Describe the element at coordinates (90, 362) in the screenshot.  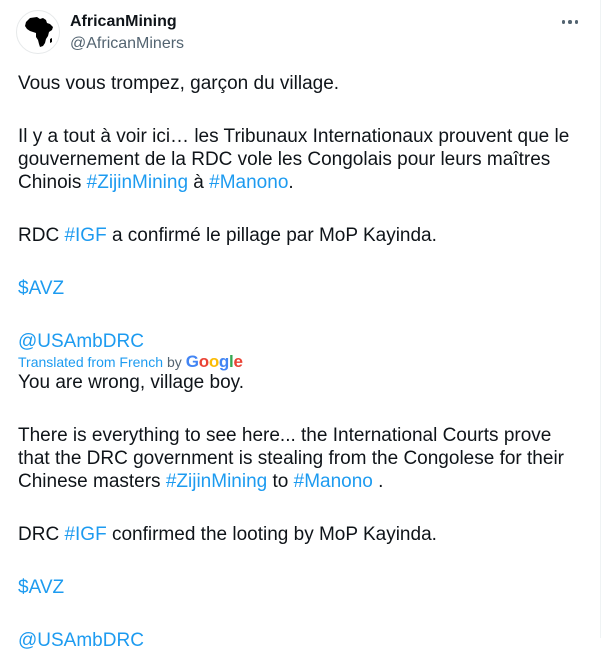
I see `translated-from-label: Translated from French` at that location.